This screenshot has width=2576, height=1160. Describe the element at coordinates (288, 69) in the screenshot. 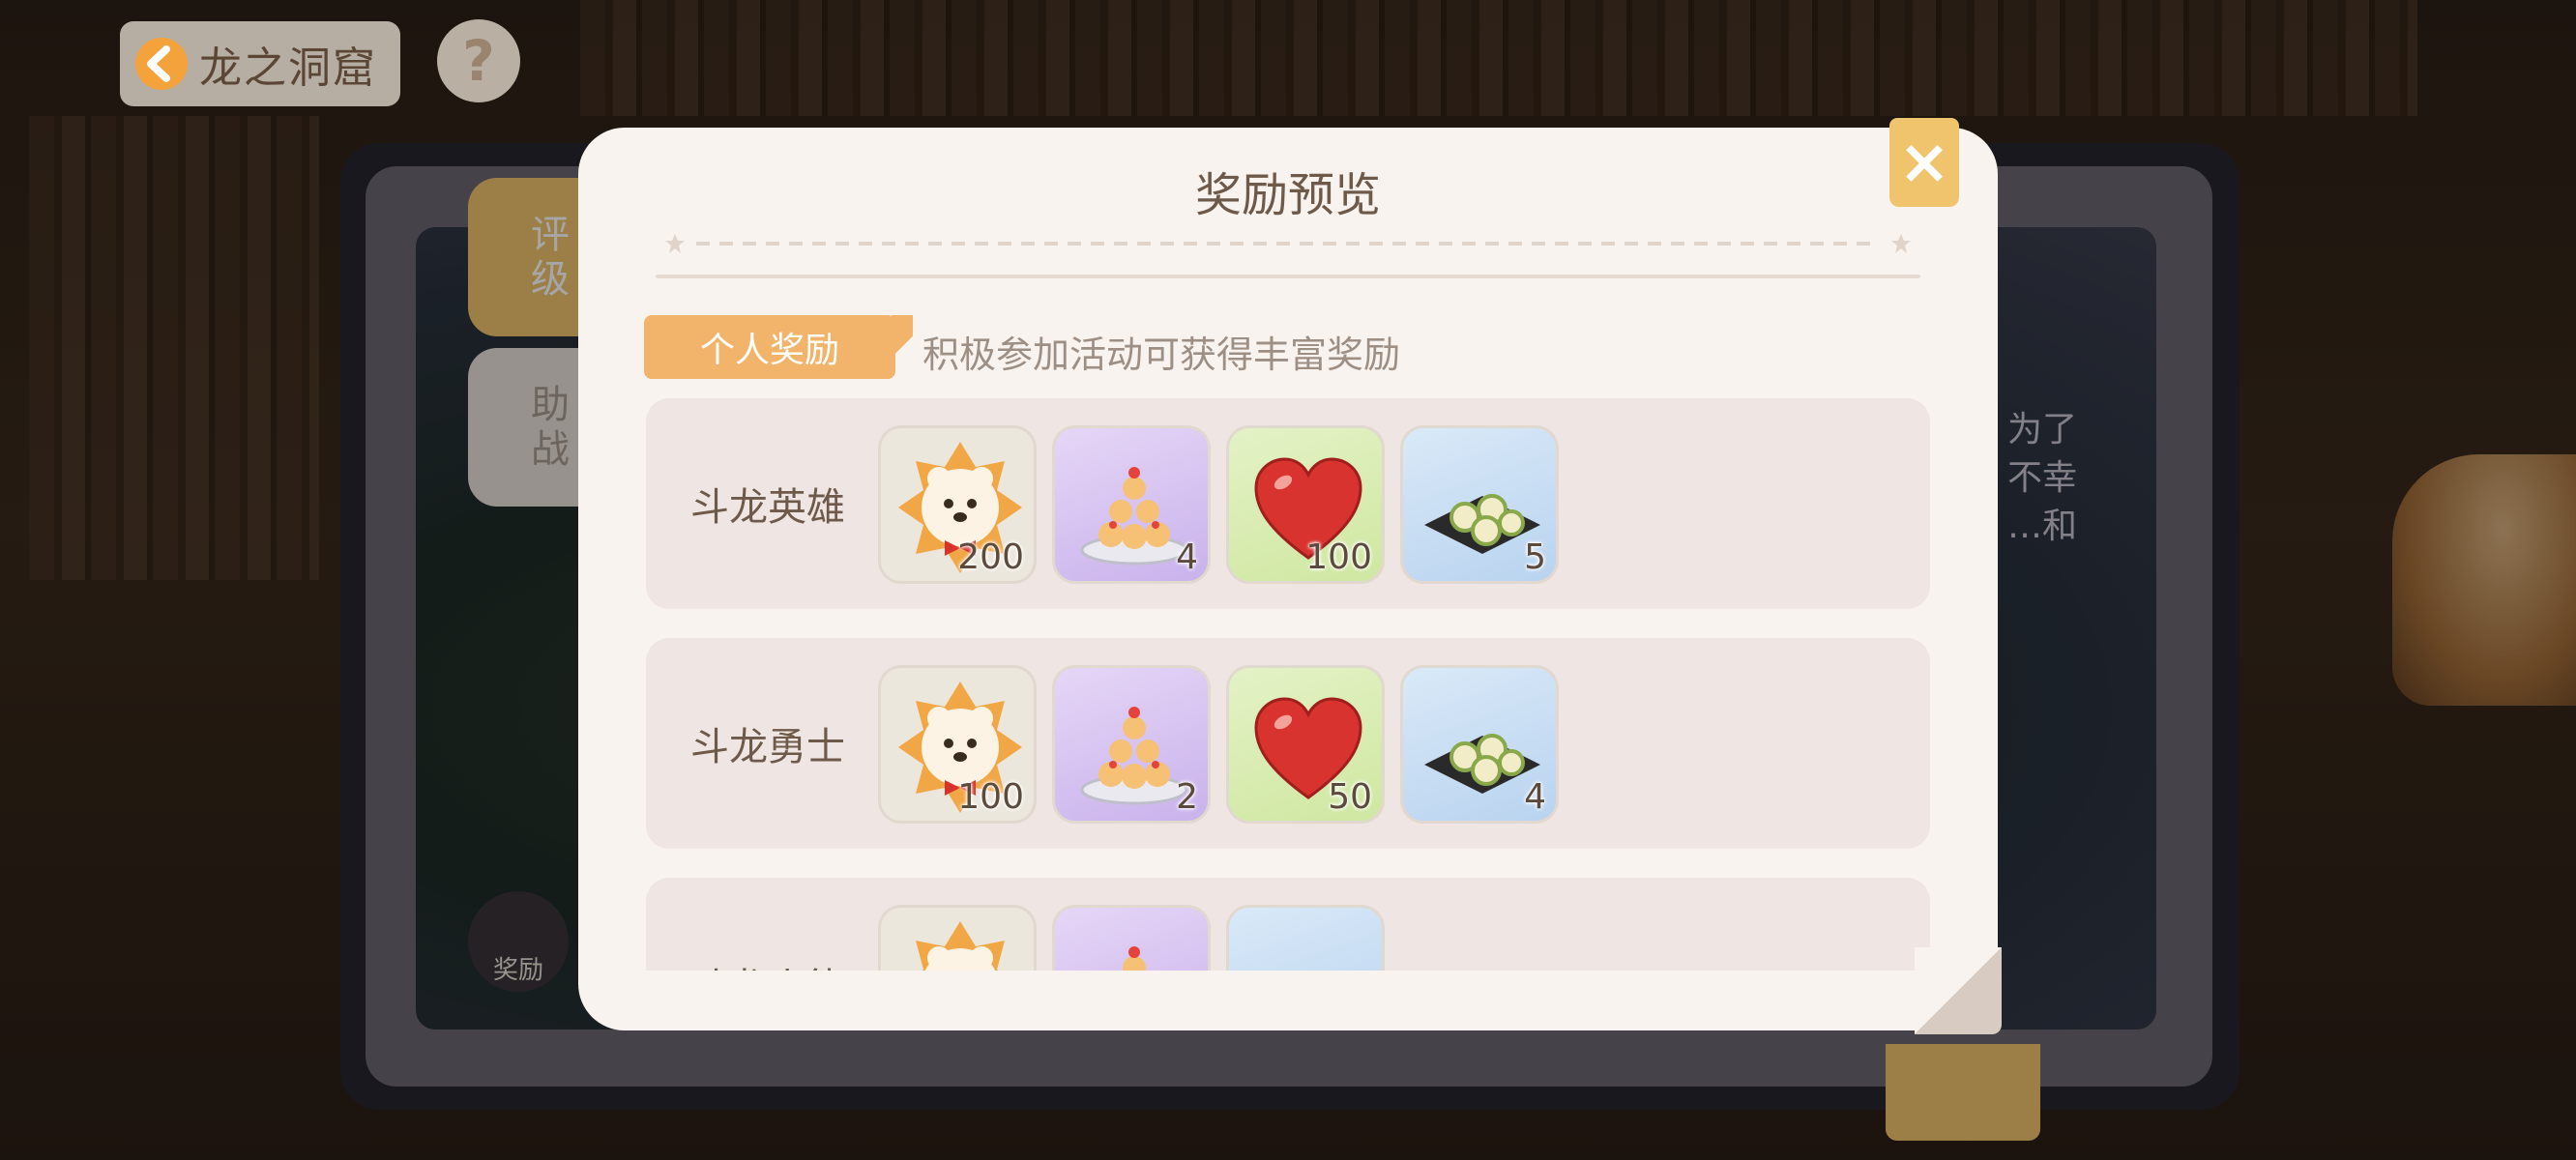

I see `page-title: 龙之洞窟` at that location.